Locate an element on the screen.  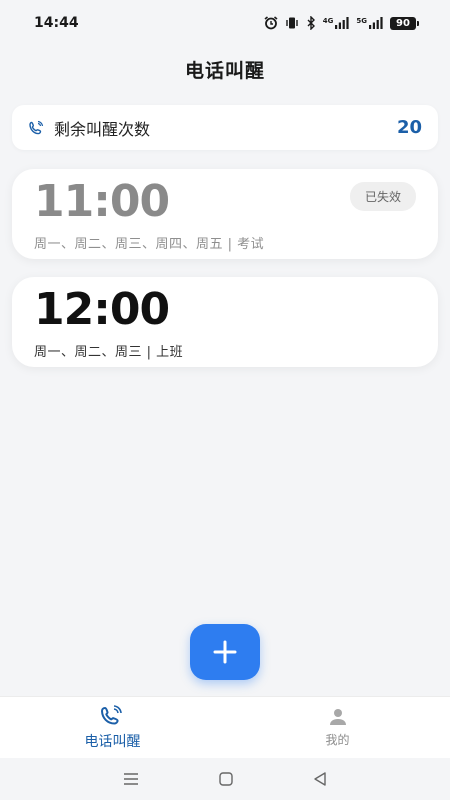
bluetooth-icon is located at coordinates (311, 23).